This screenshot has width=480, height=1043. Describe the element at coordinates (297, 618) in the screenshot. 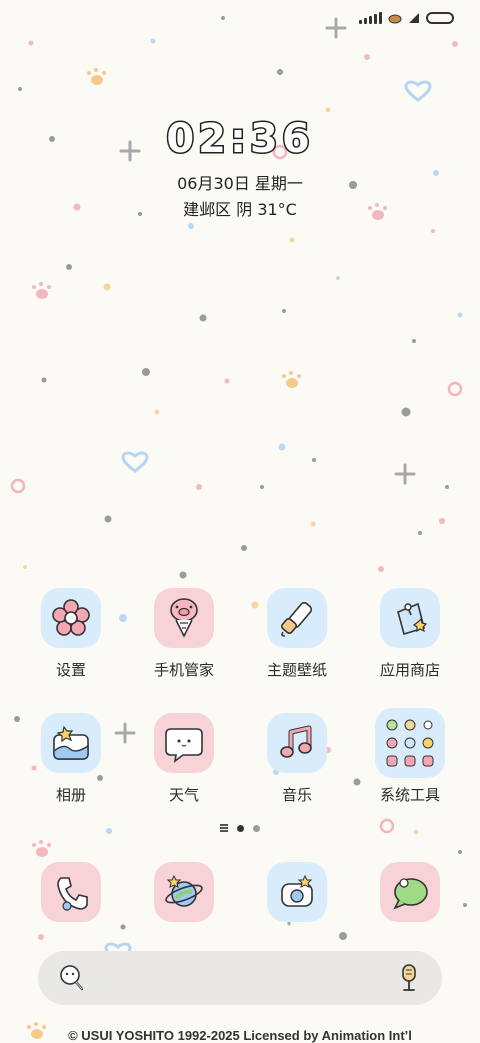

I see `paintbrush-icon` at that location.